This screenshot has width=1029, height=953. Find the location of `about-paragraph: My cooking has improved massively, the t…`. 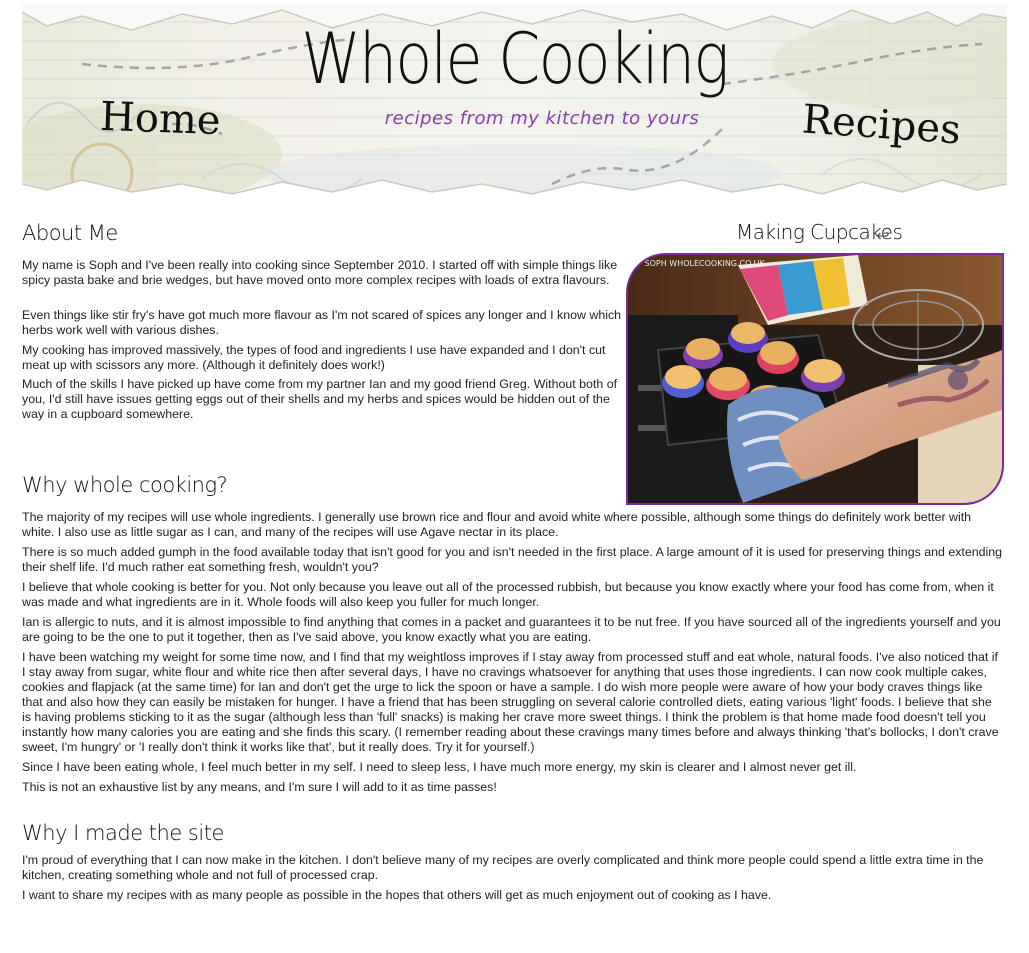

about-paragraph: My cooking has improved massively, the t… is located at coordinates (314, 357).